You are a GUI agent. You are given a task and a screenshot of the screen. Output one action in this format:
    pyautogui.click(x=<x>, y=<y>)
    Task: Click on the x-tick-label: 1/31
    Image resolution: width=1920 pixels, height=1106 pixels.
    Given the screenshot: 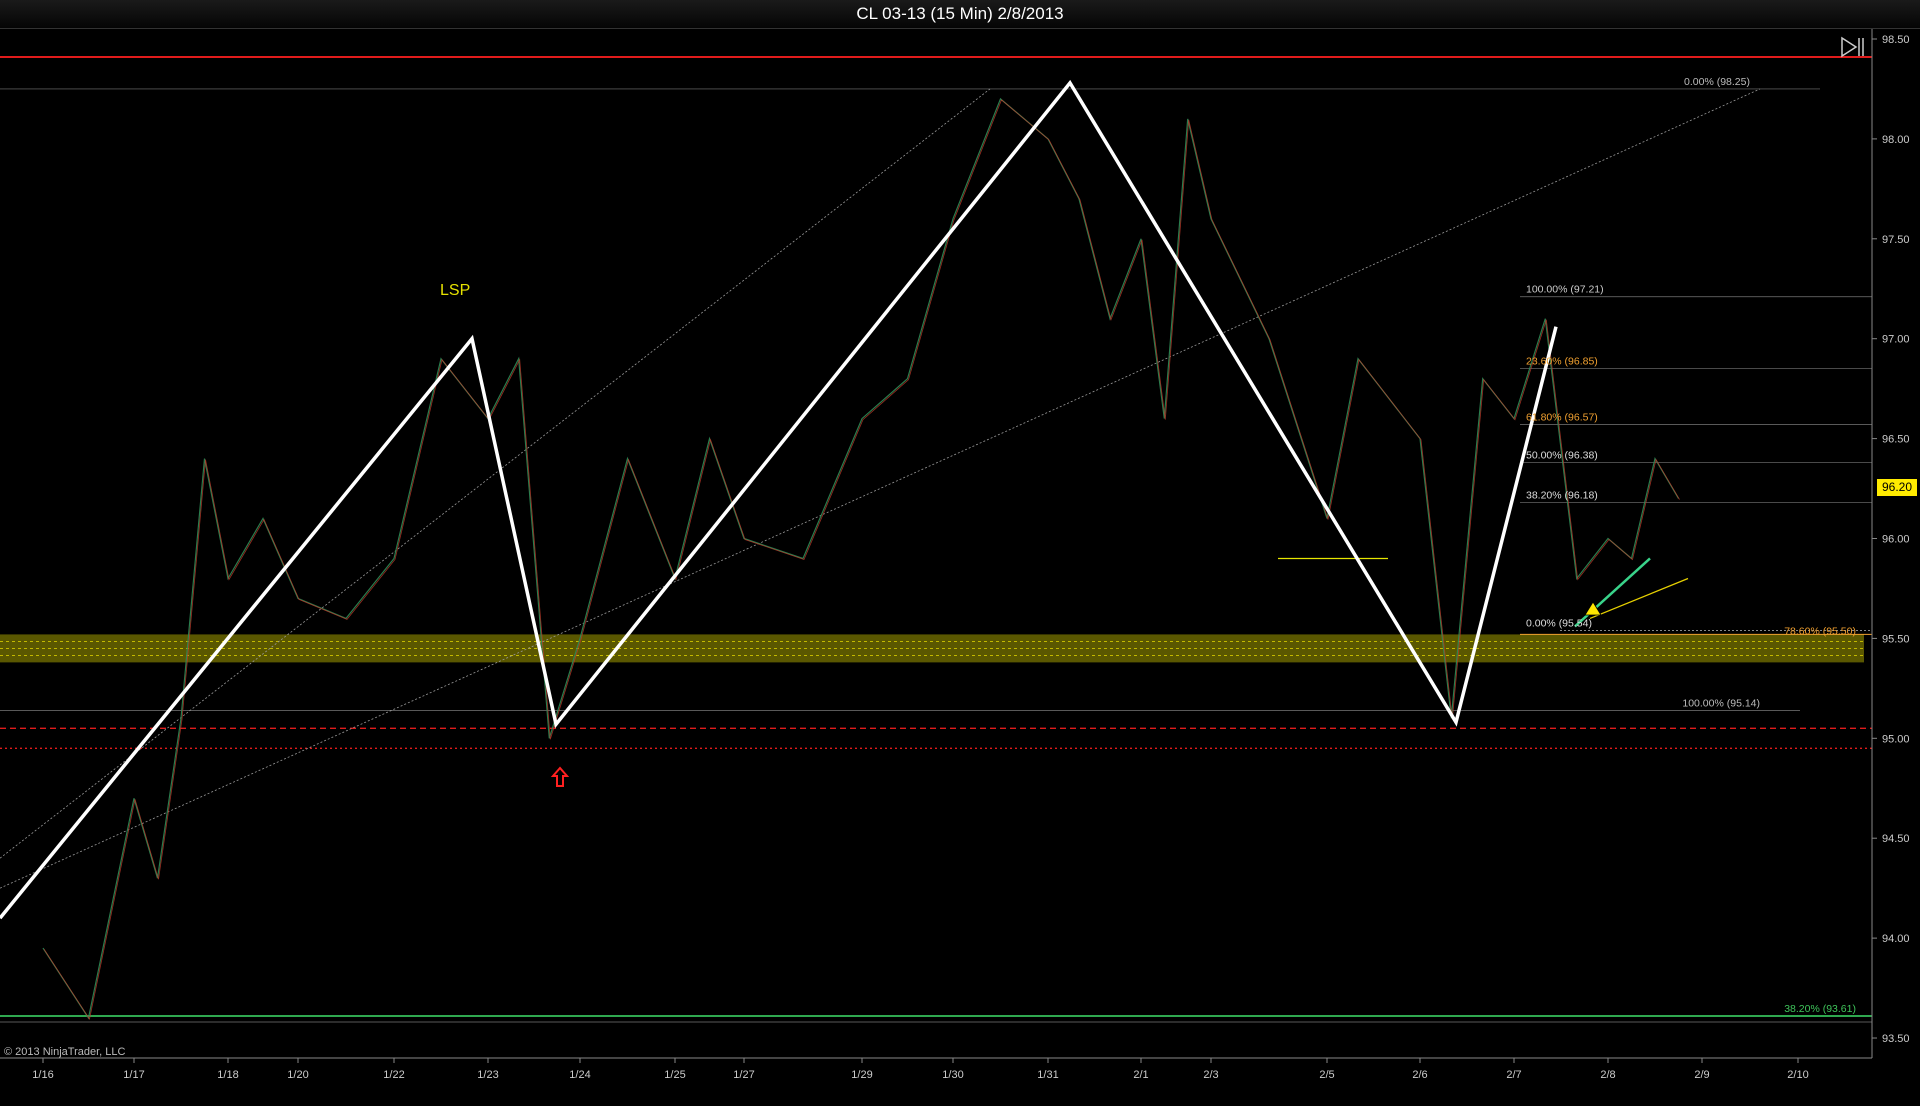 What is the action you would take?
    pyautogui.click(x=1047, y=1075)
    